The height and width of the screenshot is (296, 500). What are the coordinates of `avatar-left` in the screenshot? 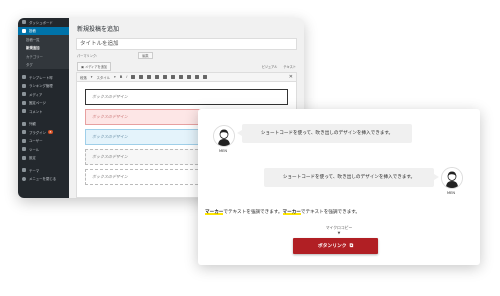 It's located at (224, 136).